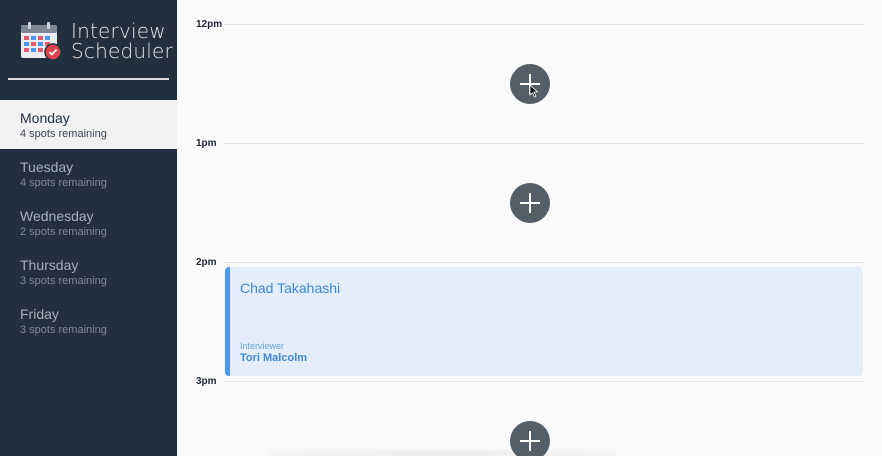  I want to click on day-item-thursday: Thursday 3 spots remaining, so click(88, 271).